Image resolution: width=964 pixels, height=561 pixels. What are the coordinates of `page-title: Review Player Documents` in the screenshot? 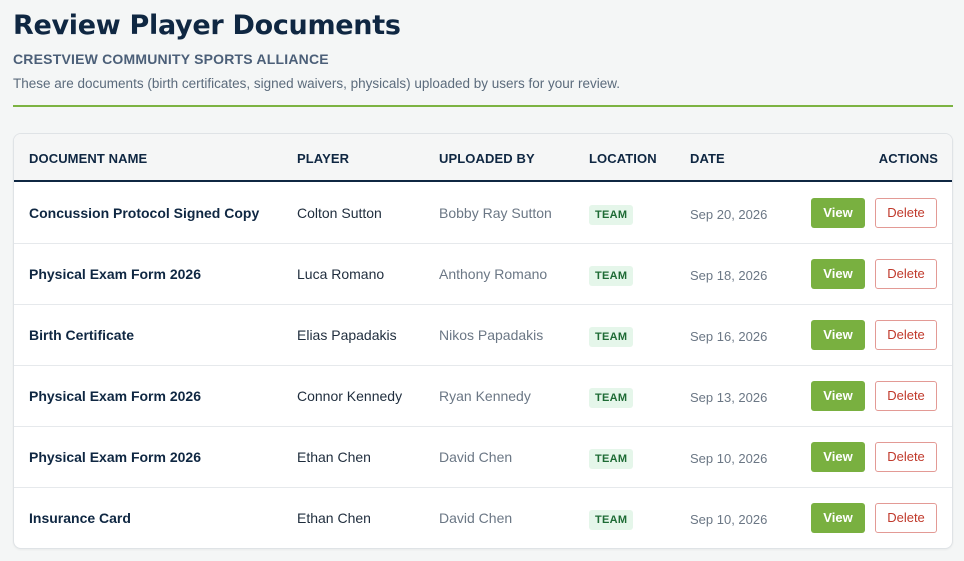 It's located at (207, 25).